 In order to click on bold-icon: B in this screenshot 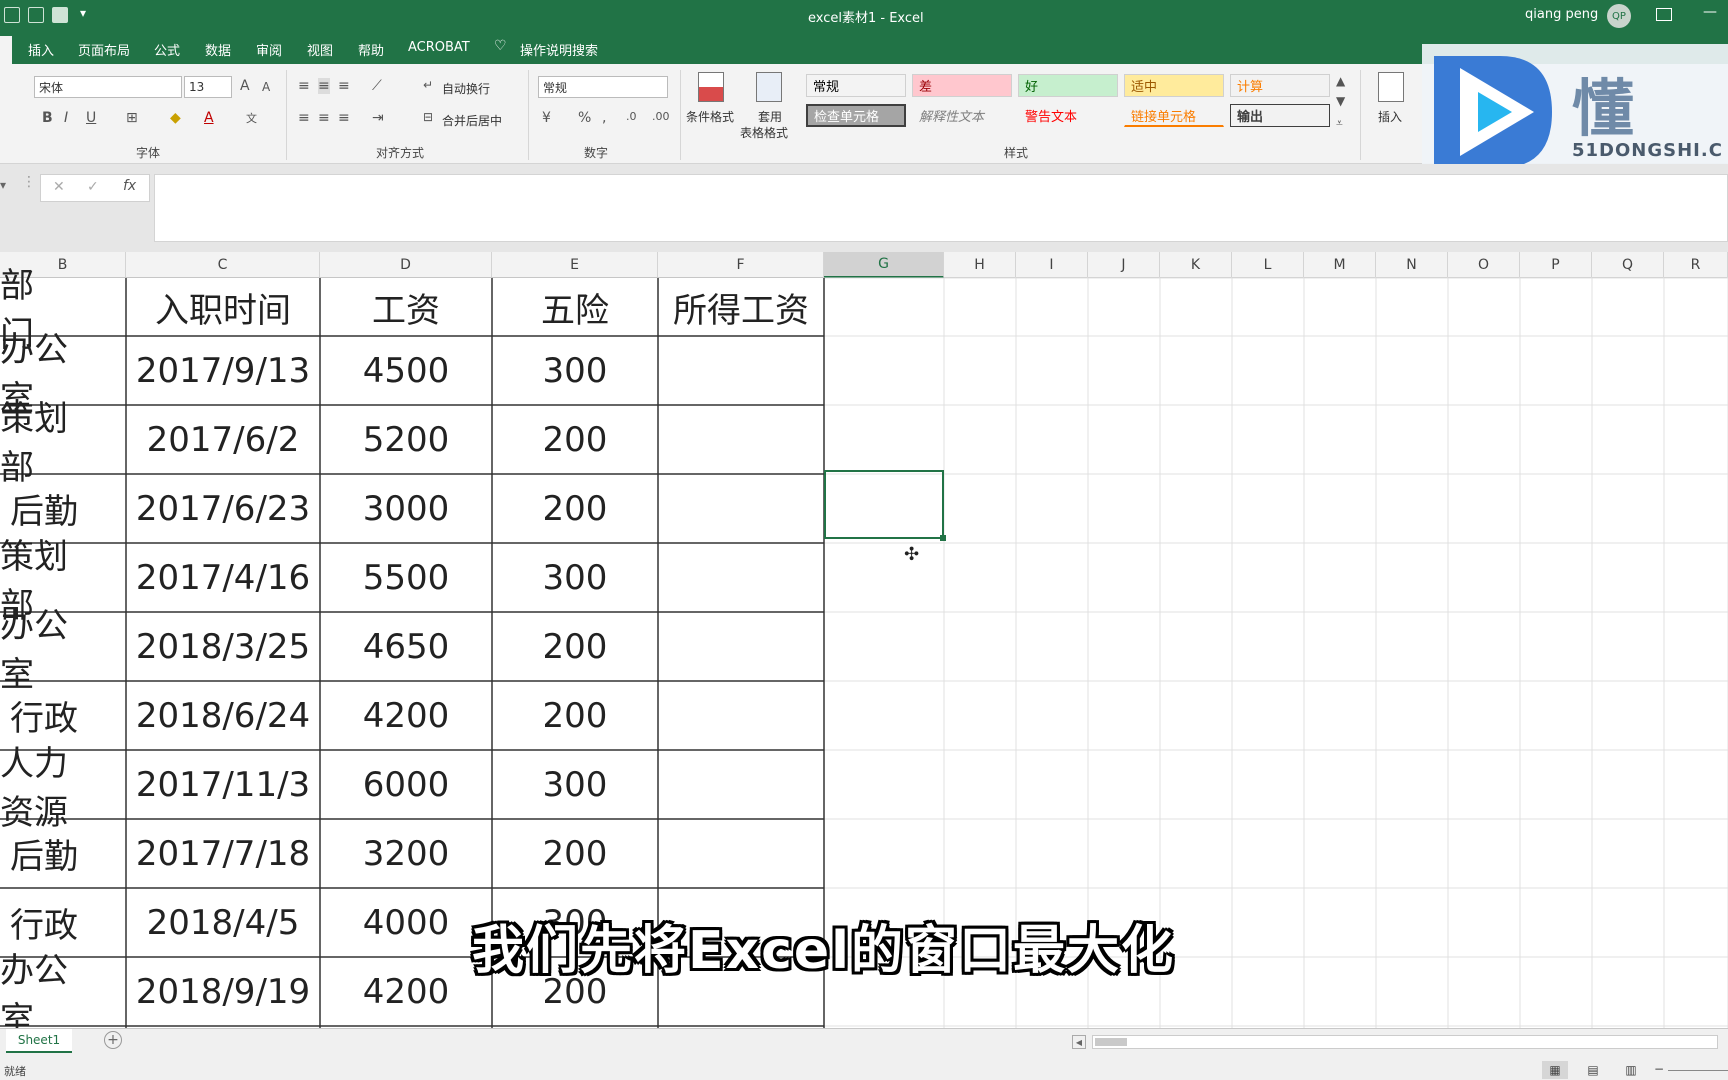, I will do `click(47, 118)`.